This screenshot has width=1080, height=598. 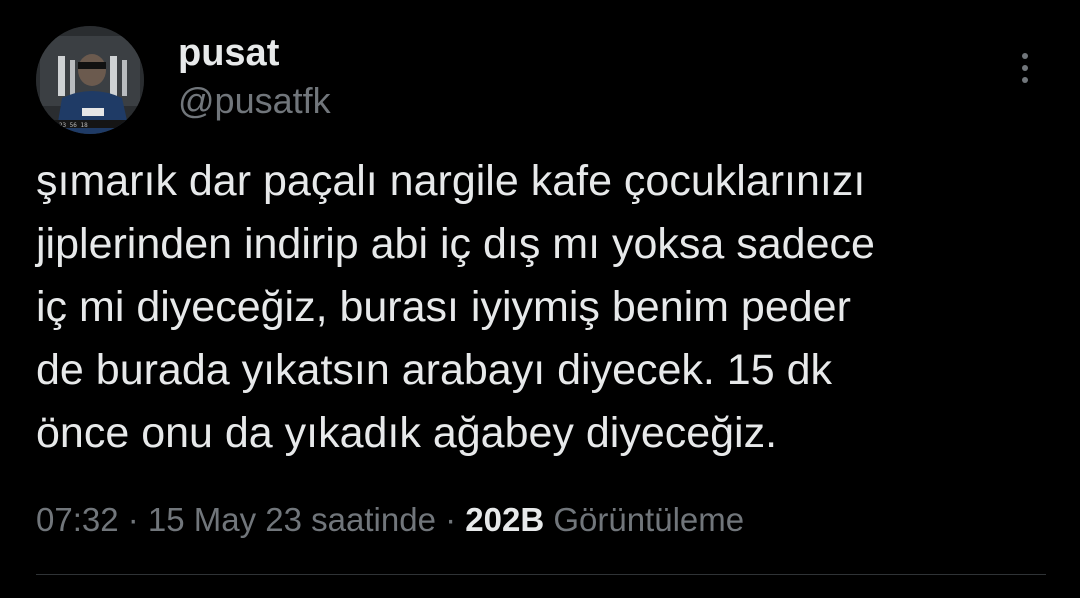 What do you see at coordinates (68, 125) in the screenshot?
I see `svg-text: 23 23 56 18` at bounding box center [68, 125].